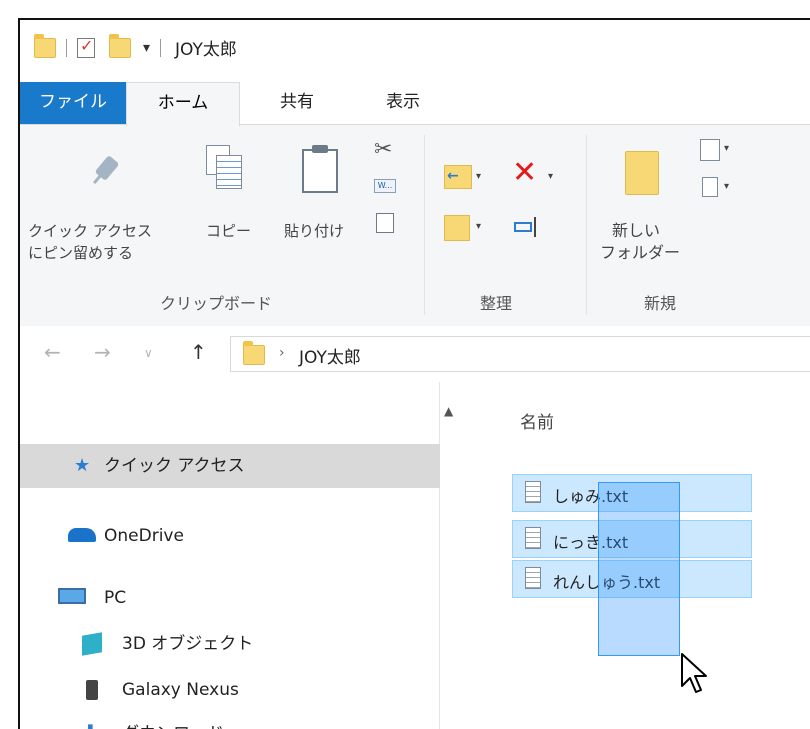 Image resolution: width=810 pixels, height=729 pixels. Describe the element at coordinates (183, 104) in the screenshot. I see `tab-home: ホーム` at that location.